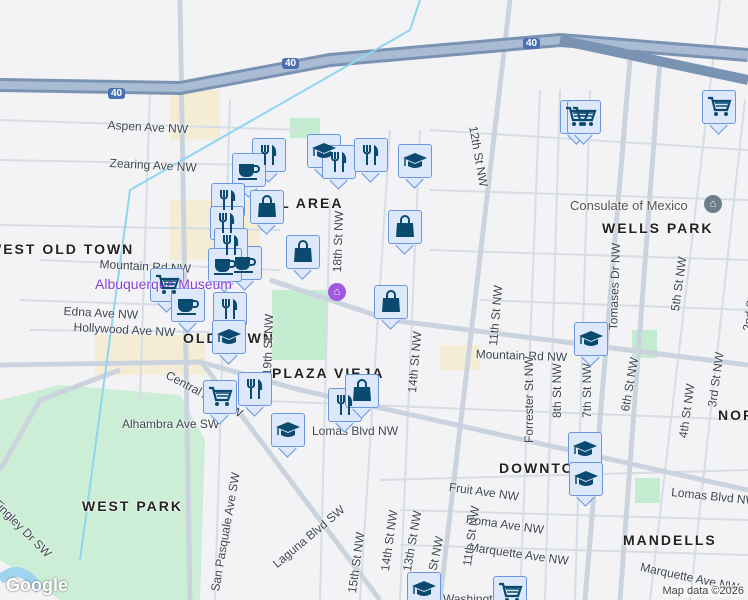 The image size is (748, 600). I want to click on street-label: 18th St NW, so click(338, 241).